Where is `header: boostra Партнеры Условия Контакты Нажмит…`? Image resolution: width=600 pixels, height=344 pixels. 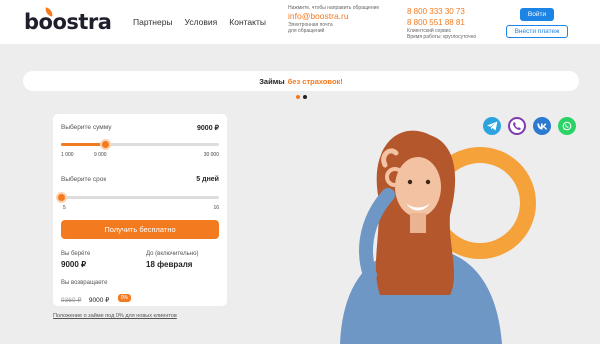 header: boostra Партнеры Условия Контакты Нажмит… is located at coordinates (300, 22).